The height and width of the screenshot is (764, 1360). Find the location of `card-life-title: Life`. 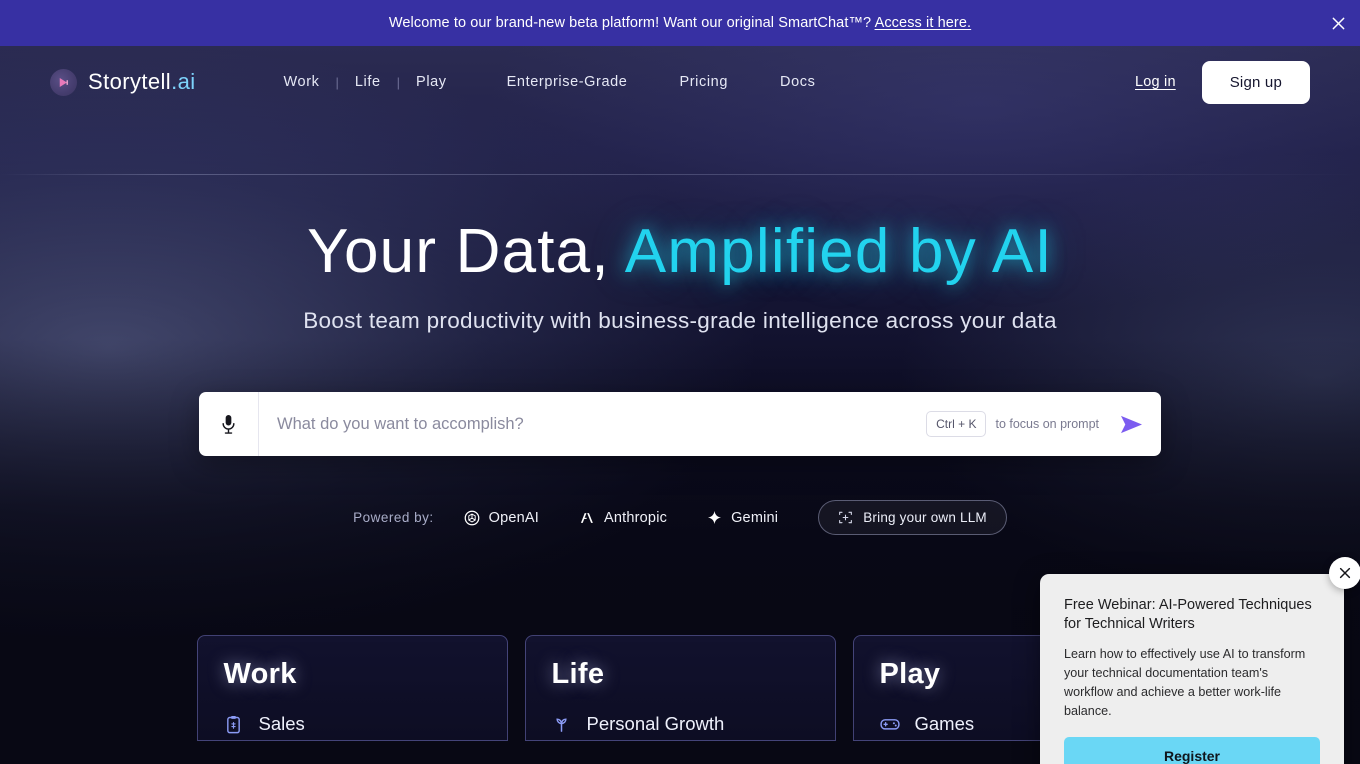

card-life-title: Life is located at coordinates (578, 674).